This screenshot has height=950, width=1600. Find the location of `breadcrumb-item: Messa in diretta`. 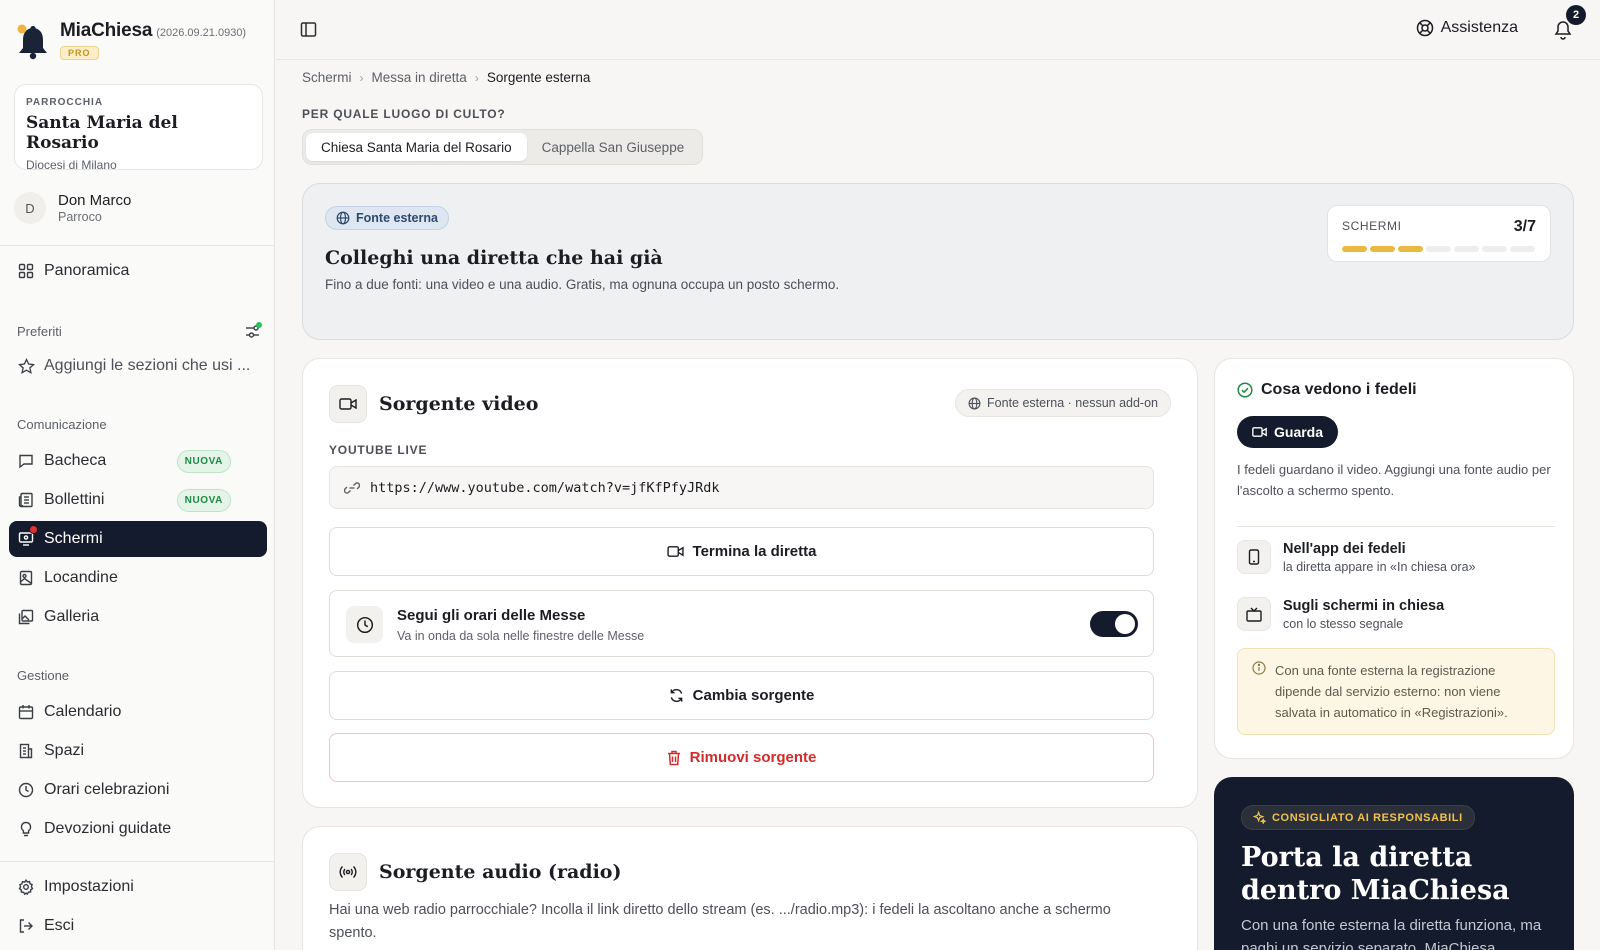

breadcrumb-item: Messa in diretta is located at coordinates (419, 77).